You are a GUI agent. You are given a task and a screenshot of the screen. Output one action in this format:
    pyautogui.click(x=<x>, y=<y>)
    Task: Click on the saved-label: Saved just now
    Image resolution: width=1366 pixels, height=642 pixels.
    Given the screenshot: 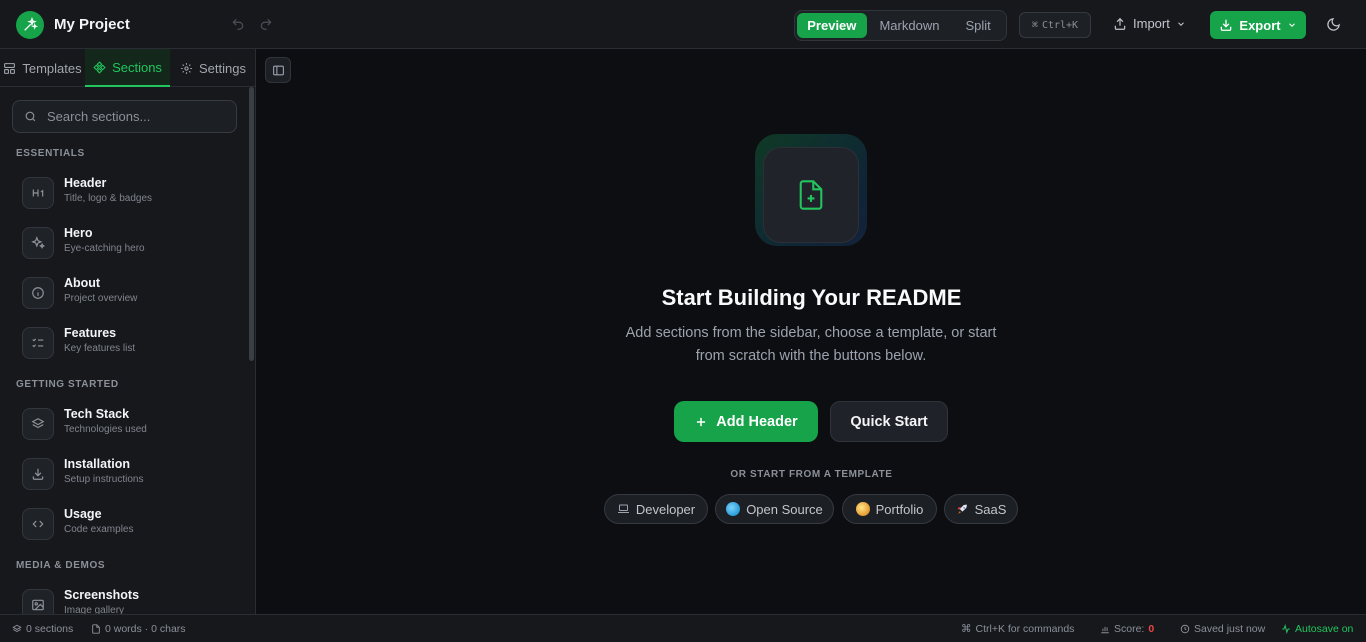 What is the action you would take?
    pyautogui.click(x=1230, y=629)
    